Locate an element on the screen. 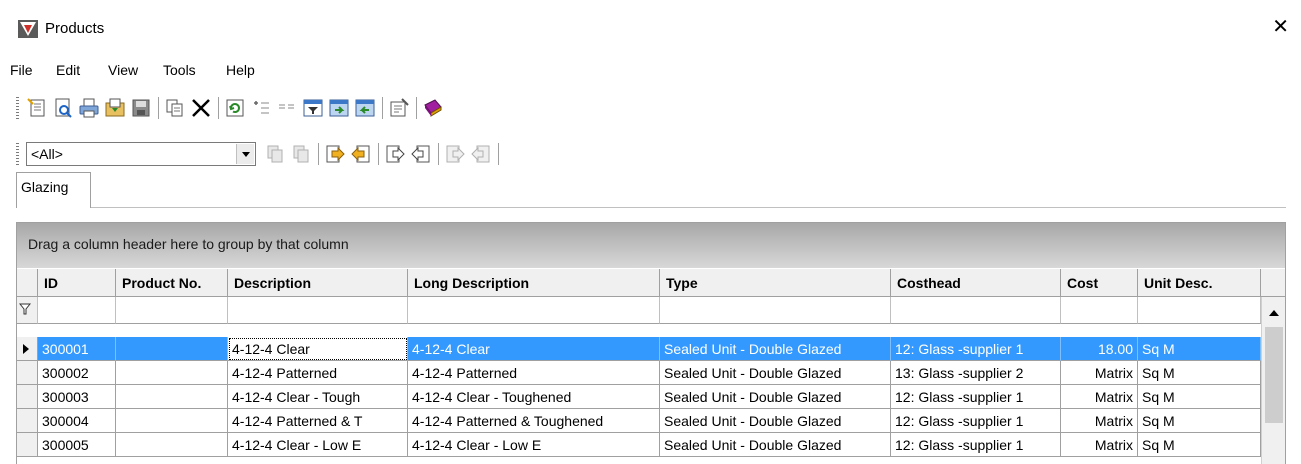 The width and height of the screenshot is (1301, 464). add-field-icon is located at coordinates (261, 108).